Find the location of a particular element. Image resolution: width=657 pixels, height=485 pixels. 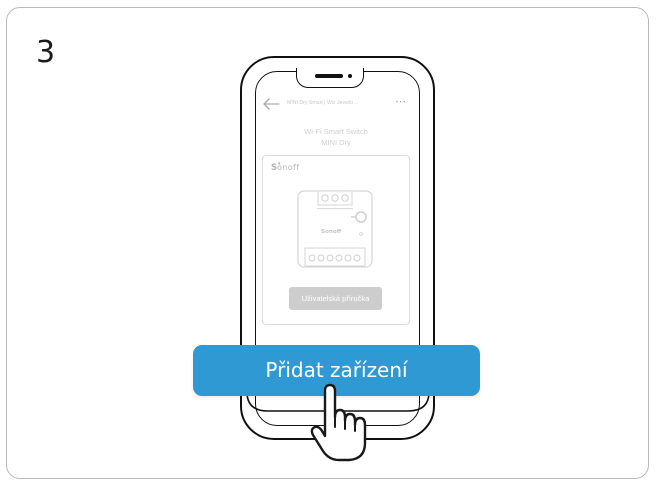

svg-text: onoff is located at coordinates (288, 167).